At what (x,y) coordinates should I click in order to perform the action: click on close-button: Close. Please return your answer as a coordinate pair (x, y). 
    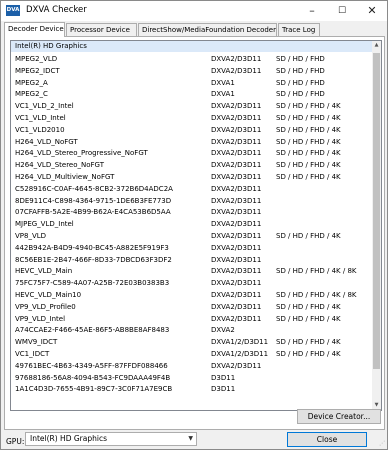
    Looking at the image, I should click on (327, 439).